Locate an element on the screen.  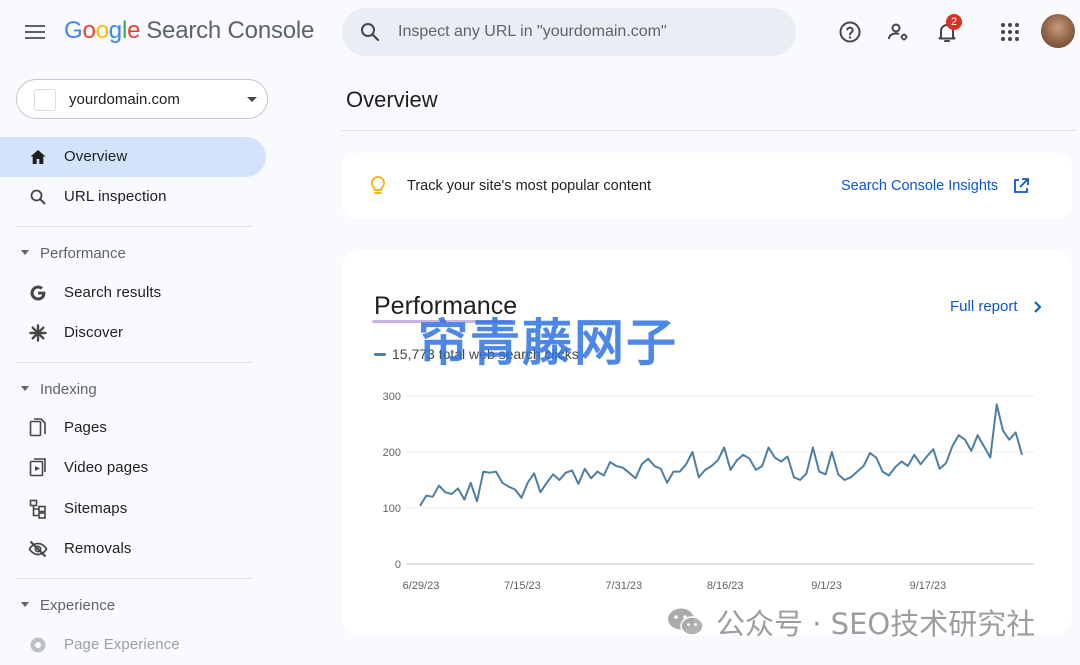
sidebar-item-sitemaps: Sitemaps is located at coordinates (133, 509).